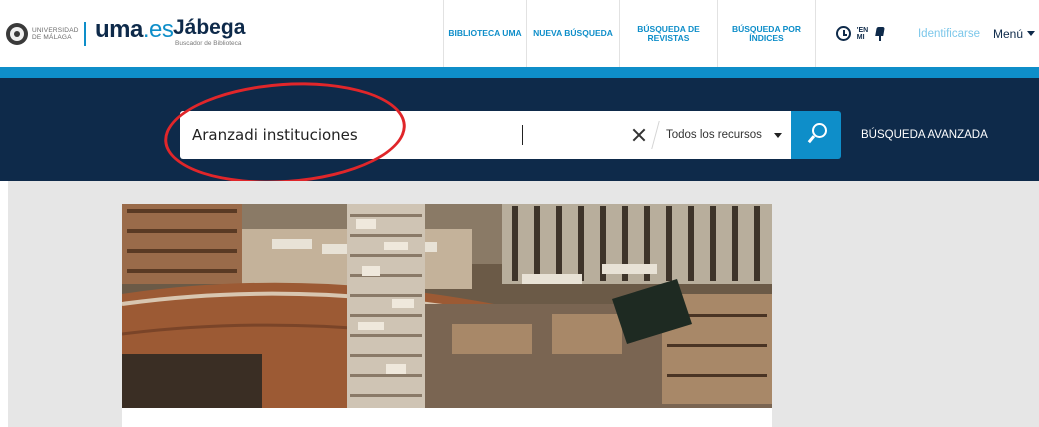  Describe the element at coordinates (484, 33) in the screenshot. I see `nav-biblioteca-uma: BIBLIOTECA UMA` at that location.